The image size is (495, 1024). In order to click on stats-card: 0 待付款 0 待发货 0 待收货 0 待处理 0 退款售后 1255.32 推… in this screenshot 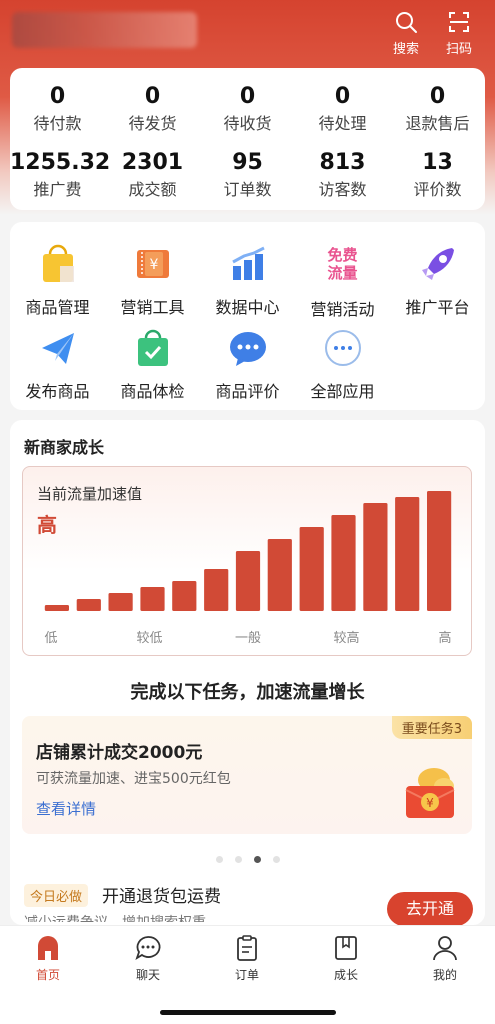, I will do `click(247, 139)`.